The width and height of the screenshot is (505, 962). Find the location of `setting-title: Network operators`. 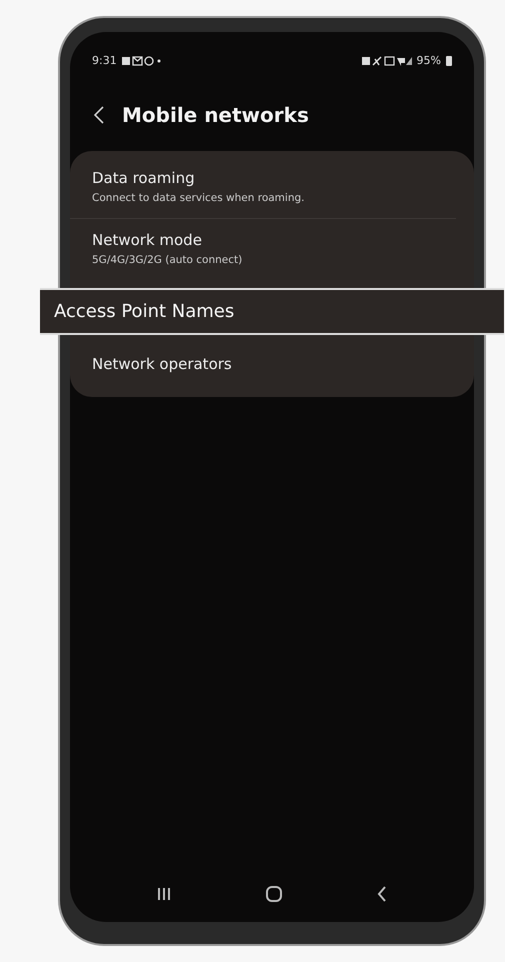

setting-title: Network operators is located at coordinates (273, 364).